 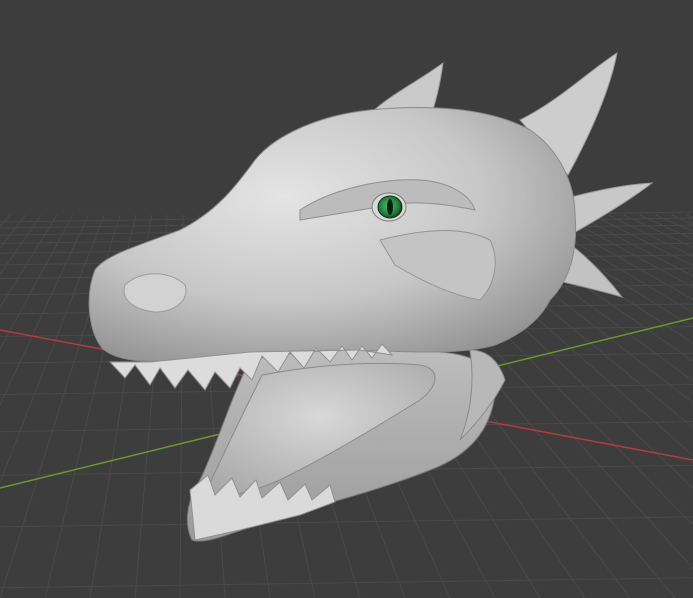 What do you see at coordinates (390, 207) in the screenshot?
I see `eye-pupil` at bounding box center [390, 207].